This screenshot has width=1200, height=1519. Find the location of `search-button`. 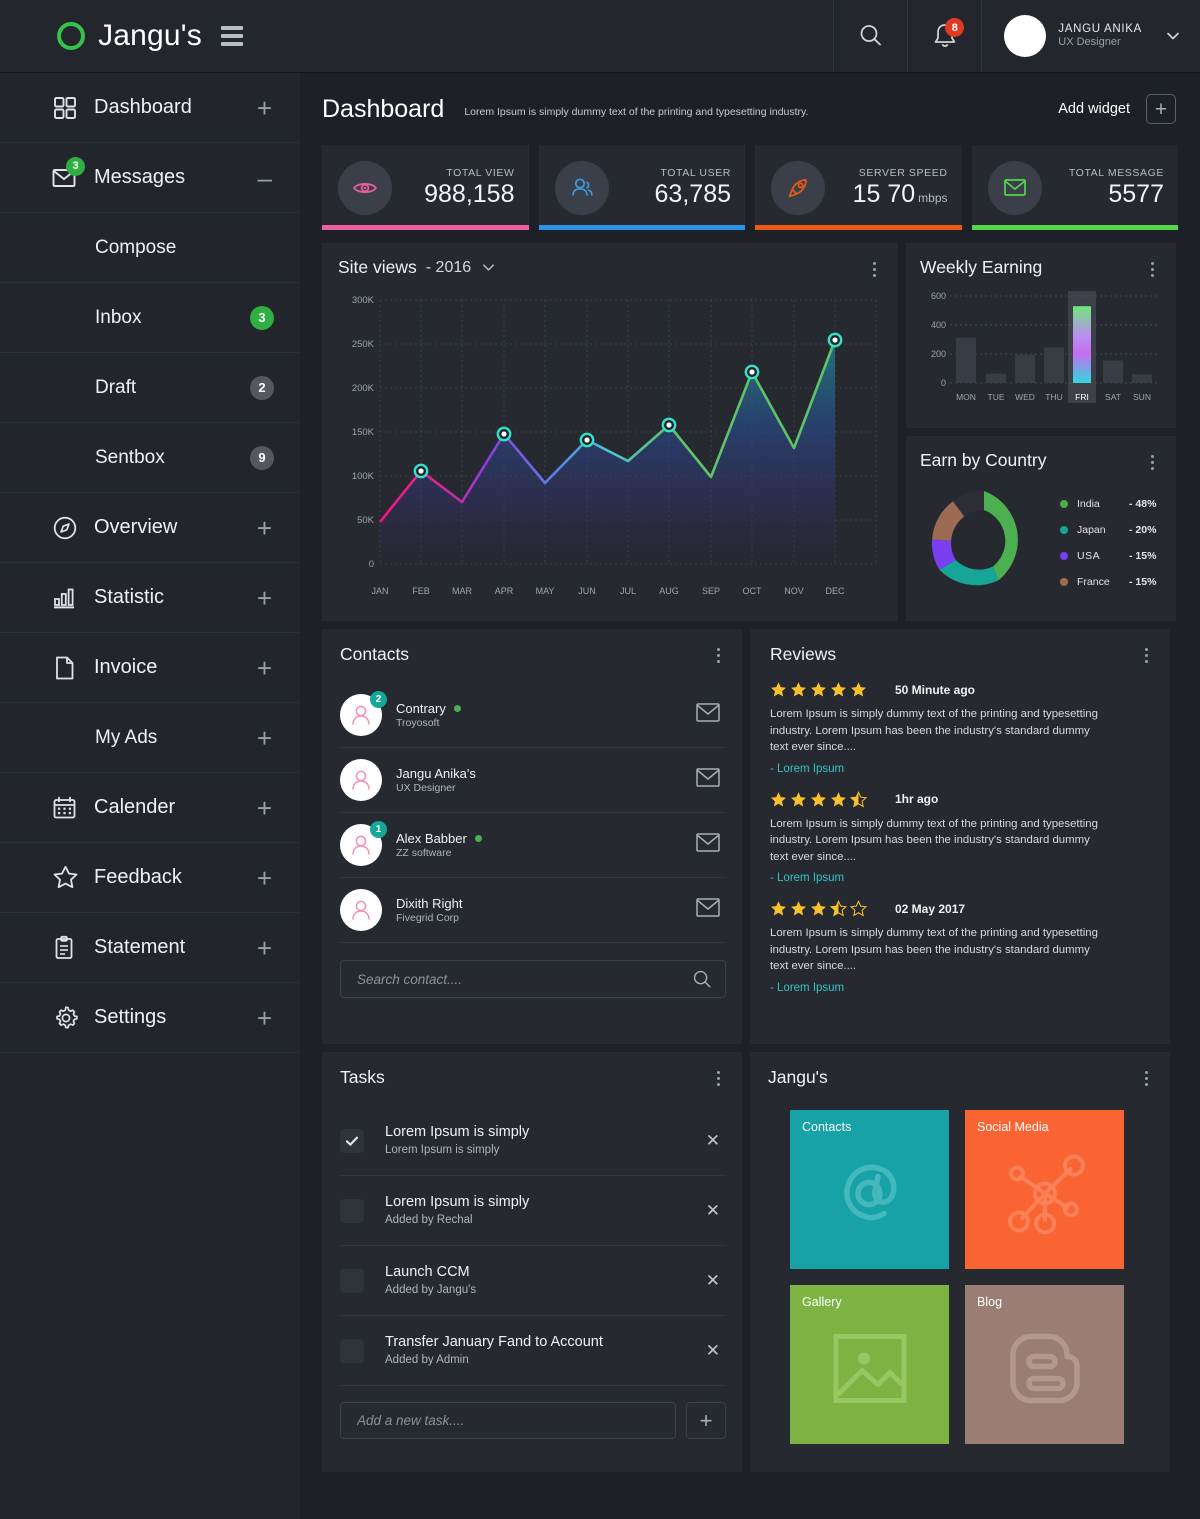

search-button is located at coordinates (870, 36).